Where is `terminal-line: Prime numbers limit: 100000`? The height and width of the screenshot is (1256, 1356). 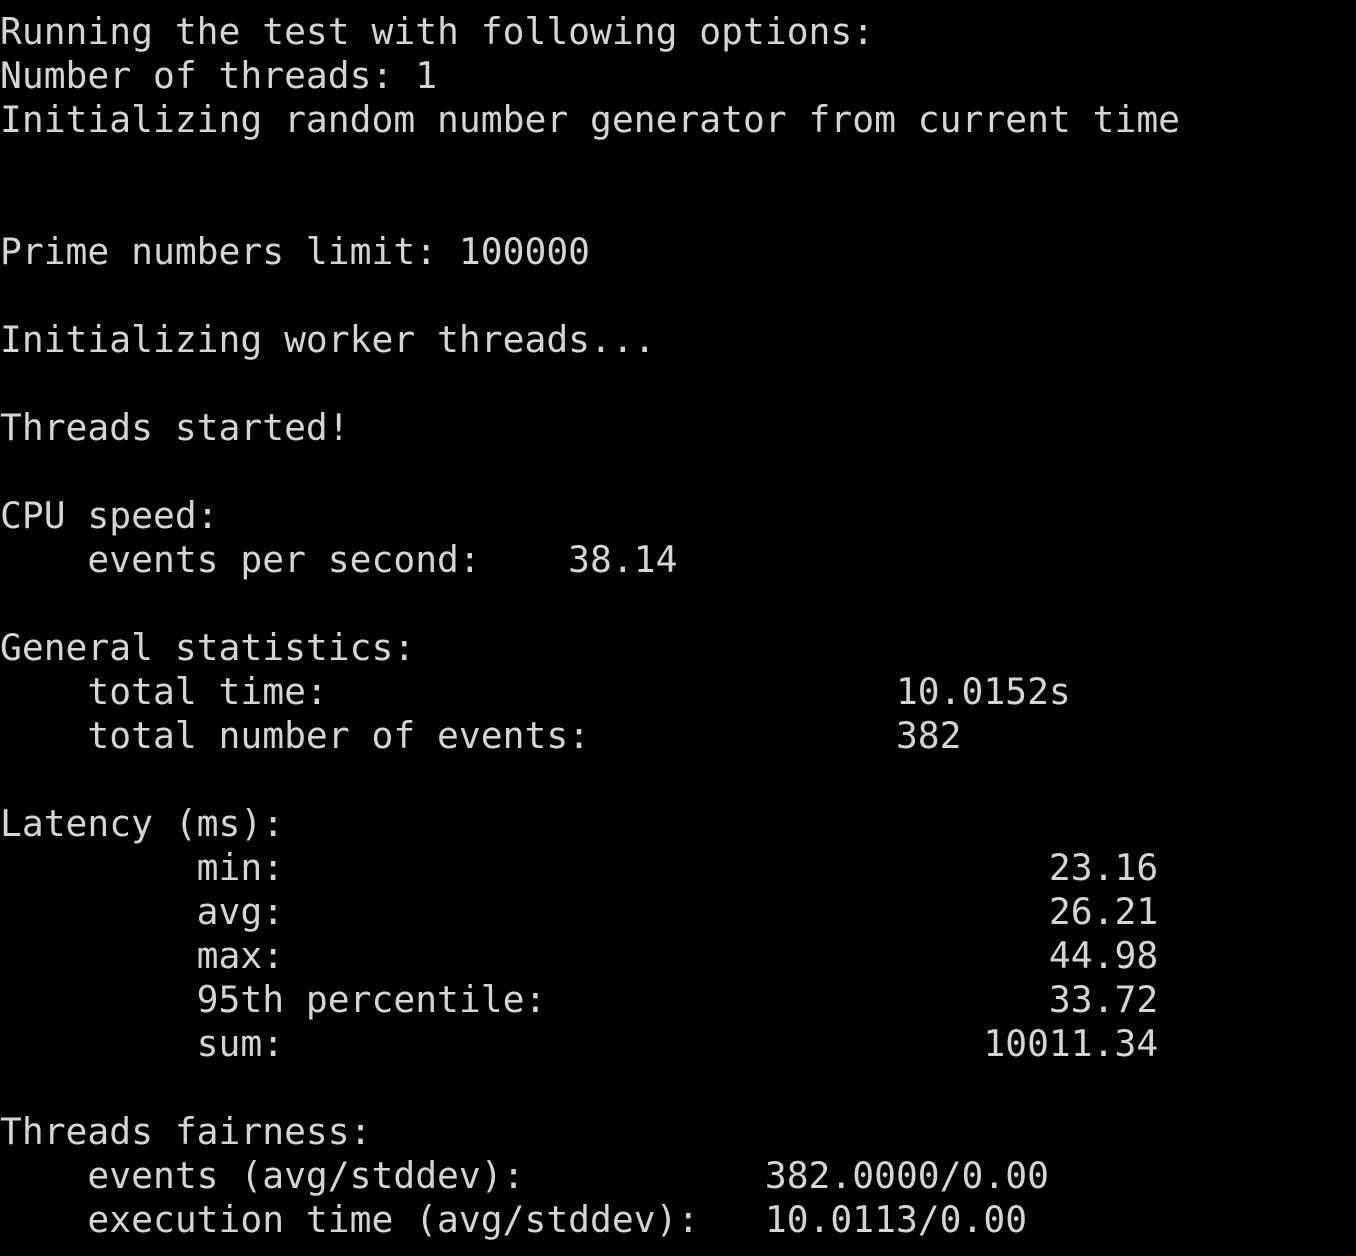
terminal-line: Prime numbers limit: 100000 is located at coordinates (295, 251).